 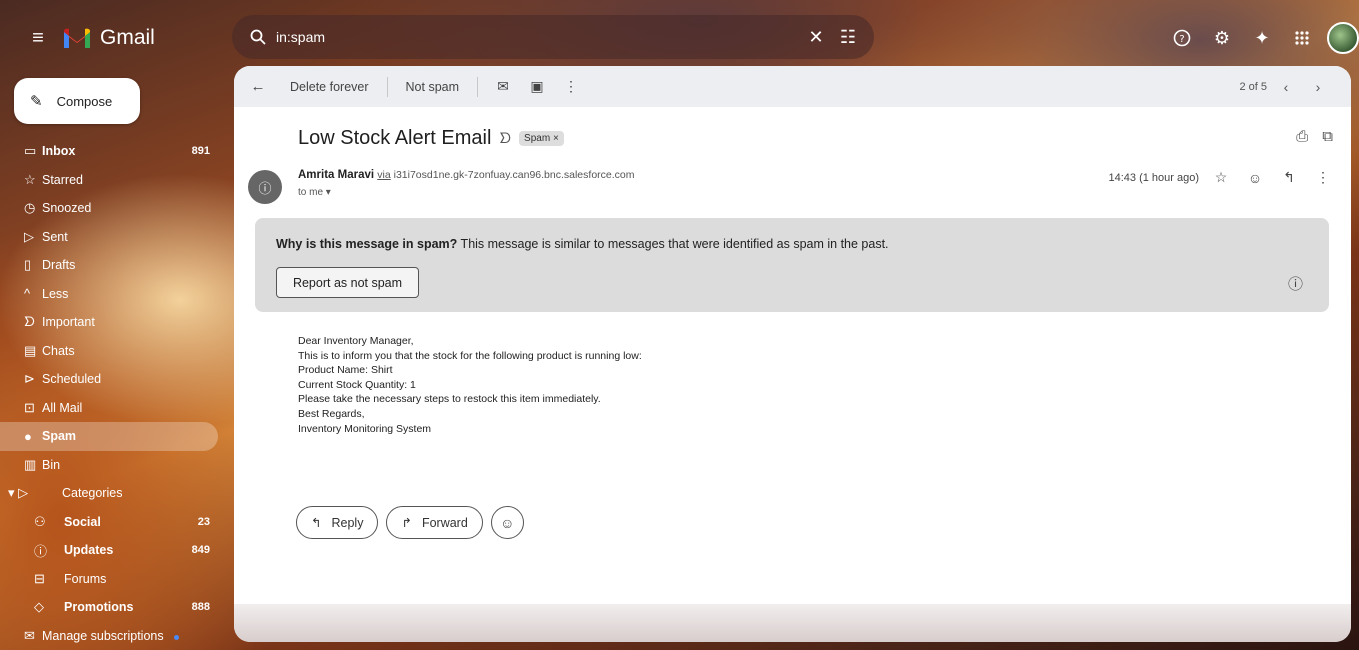 What do you see at coordinates (1327, 136) in the screenshot?
I see `open-new-window-icon: ⧉` at bounding box center [1327, 136].